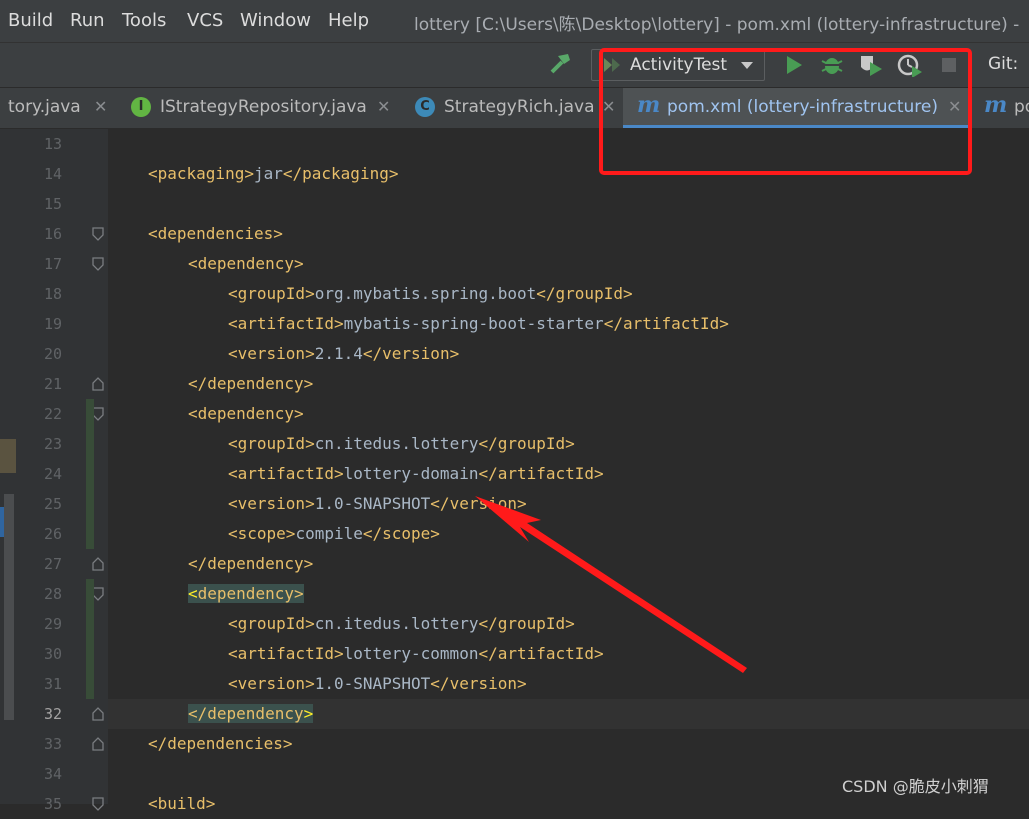 Image resolution: width=1029 pixels, height=819 pixels. Describe the element at coordinates (915, 786) in the screenshot. I see `watermark: CSDN @脆皮小刺猬` at that location.